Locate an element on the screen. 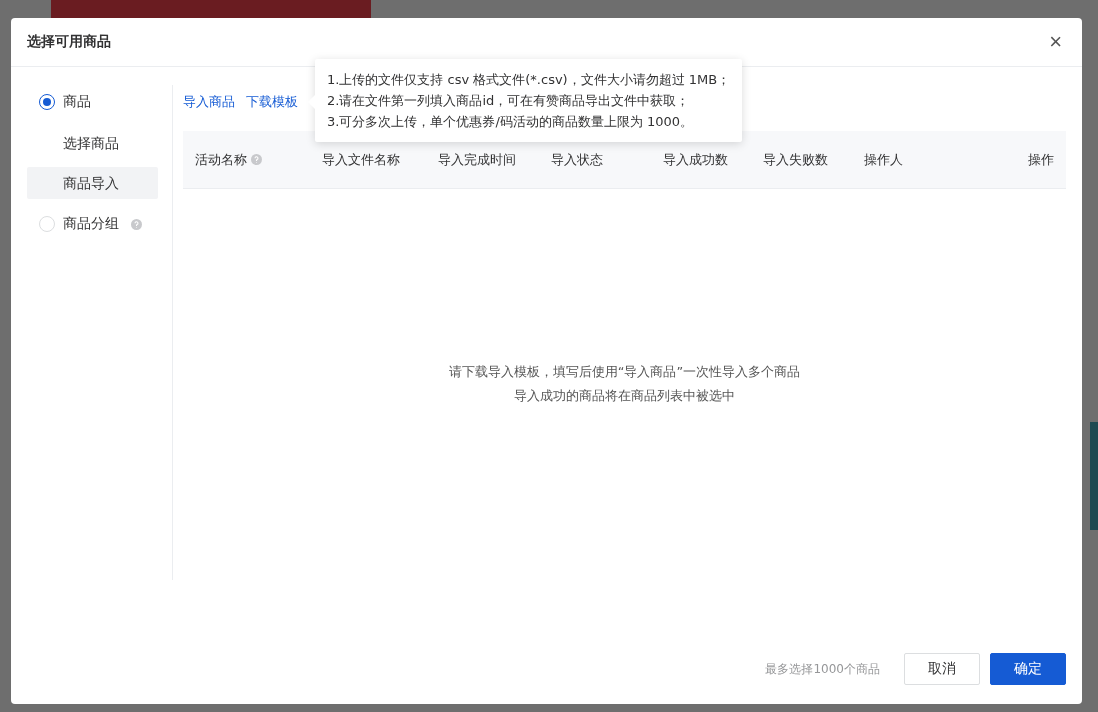 The height and width of the screenshot is (712, 1098). confirm-button: 确定 is located at coordinates (1028, 669).